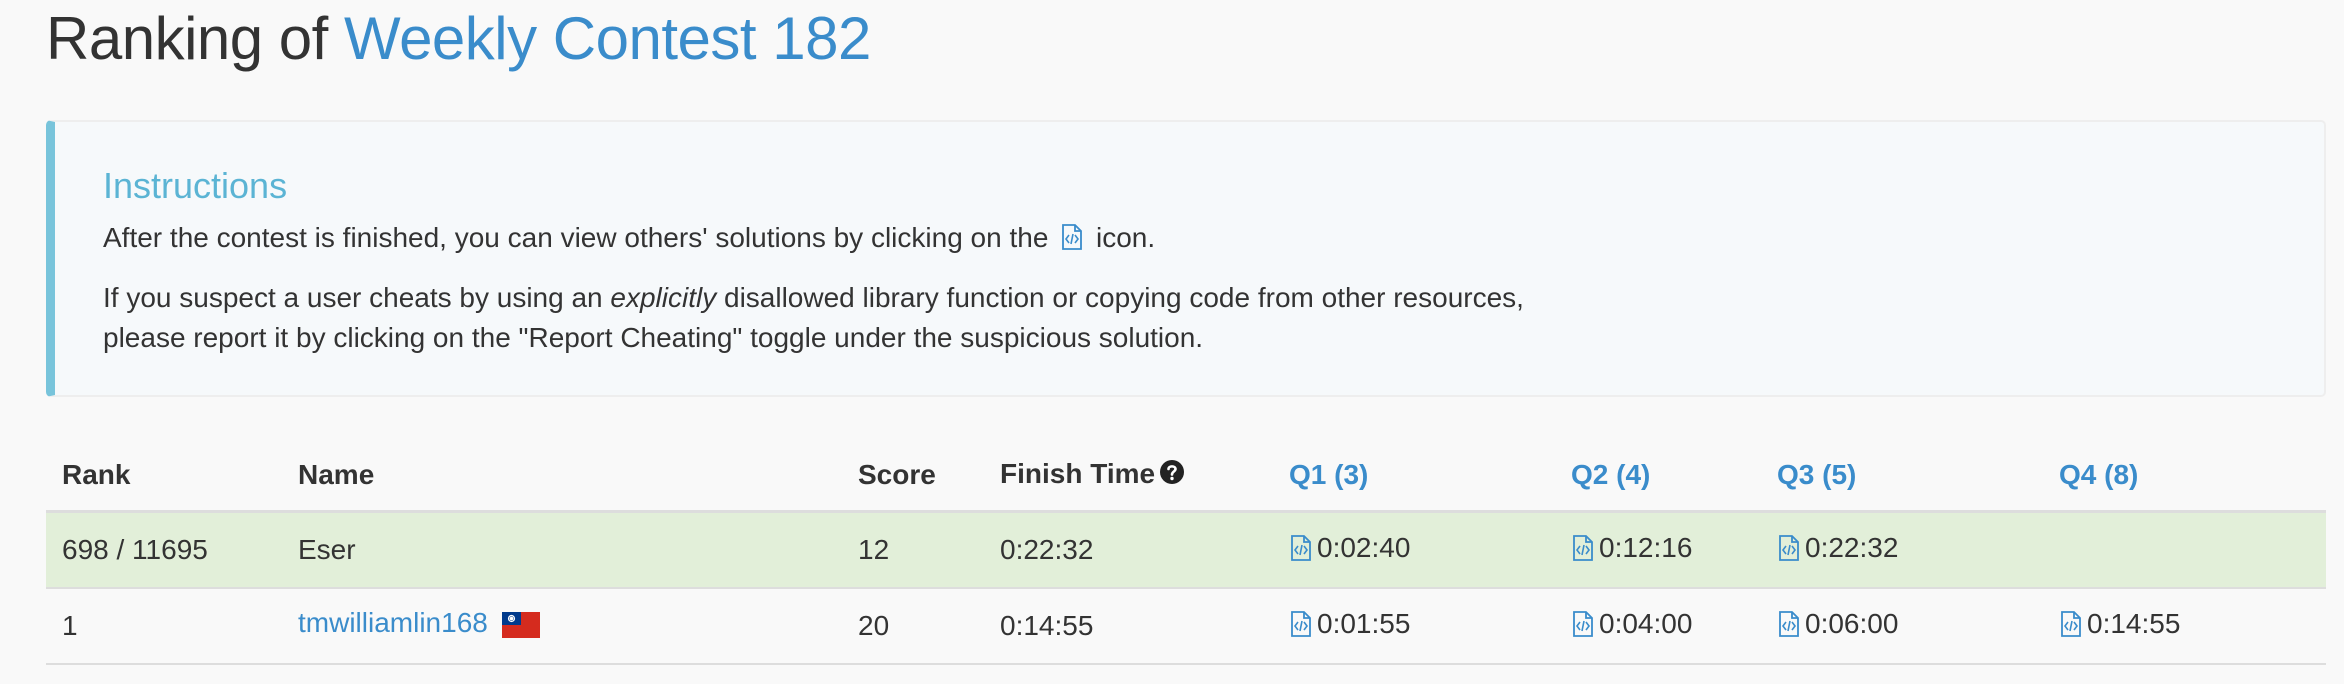 Image resolution: width=2344 pixels, height=684 pixels. I want to click on cell-score: 20, so click(913, 626).